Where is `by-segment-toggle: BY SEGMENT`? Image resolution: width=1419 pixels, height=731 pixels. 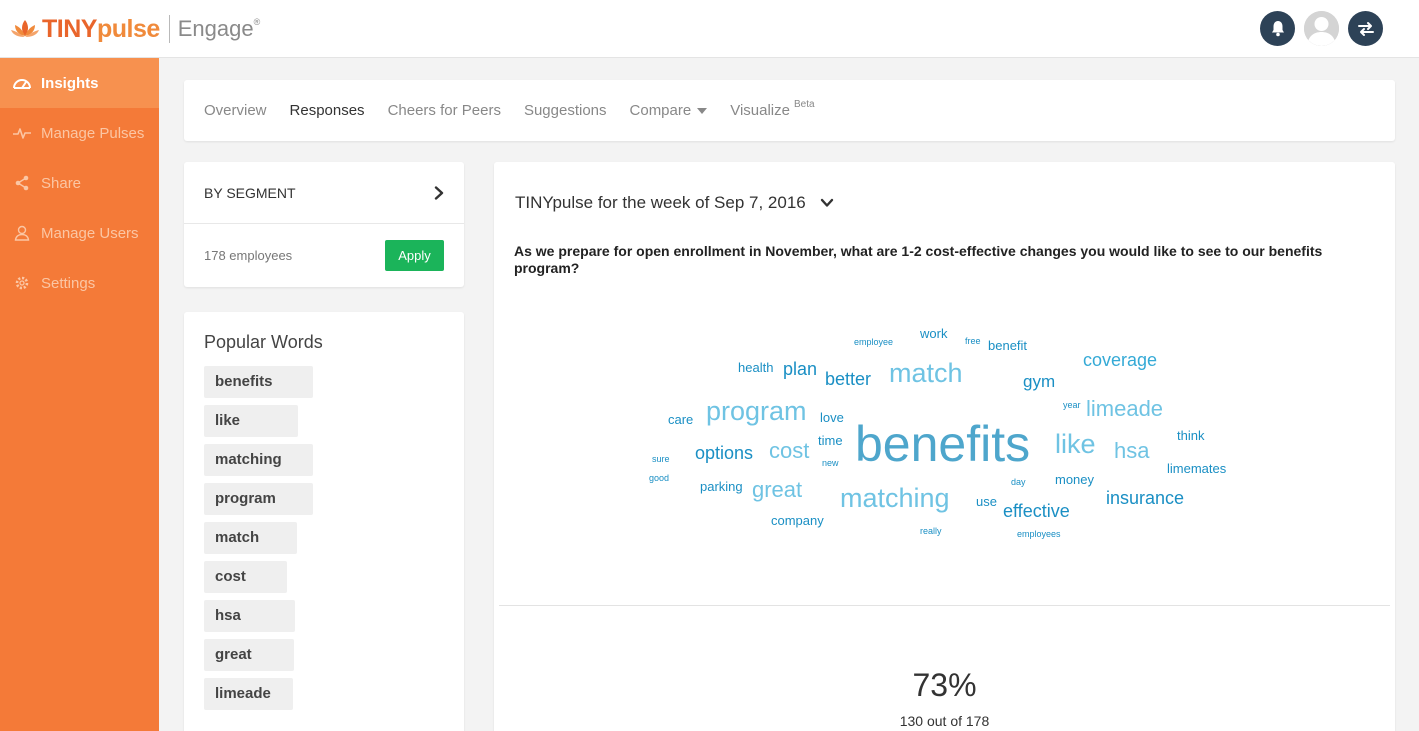 by-segment-toggle: BY SEGMENT is located at coordinates (324, 193).